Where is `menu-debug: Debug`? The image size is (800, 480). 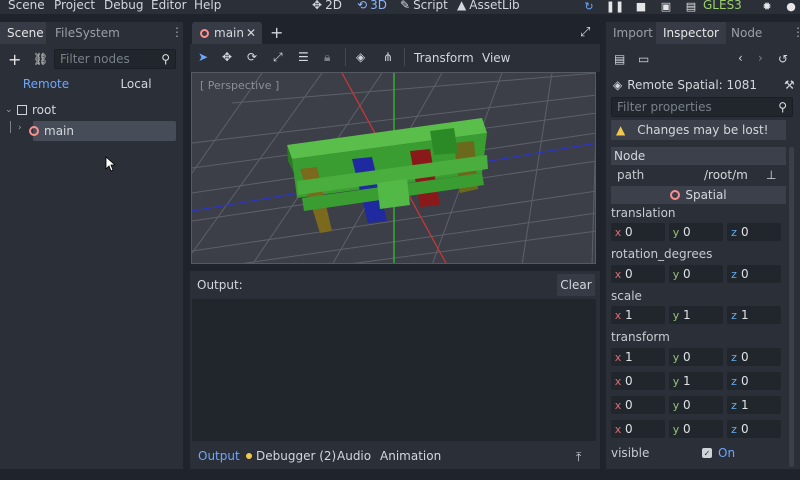 menu-debug: Debug is located at coordinates (123, 6).